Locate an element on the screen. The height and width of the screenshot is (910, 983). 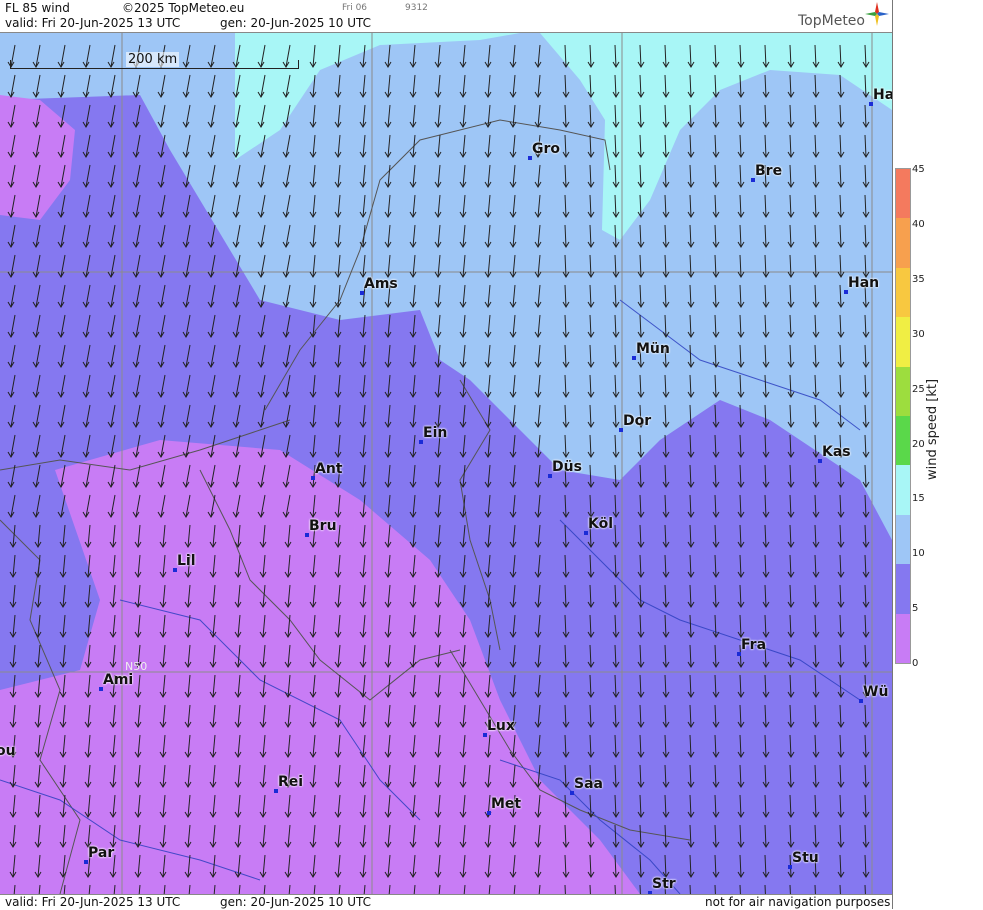
valid-time: valid: Fri 20-Jun-2025 13 UTC is located at coordinates (93, 23).